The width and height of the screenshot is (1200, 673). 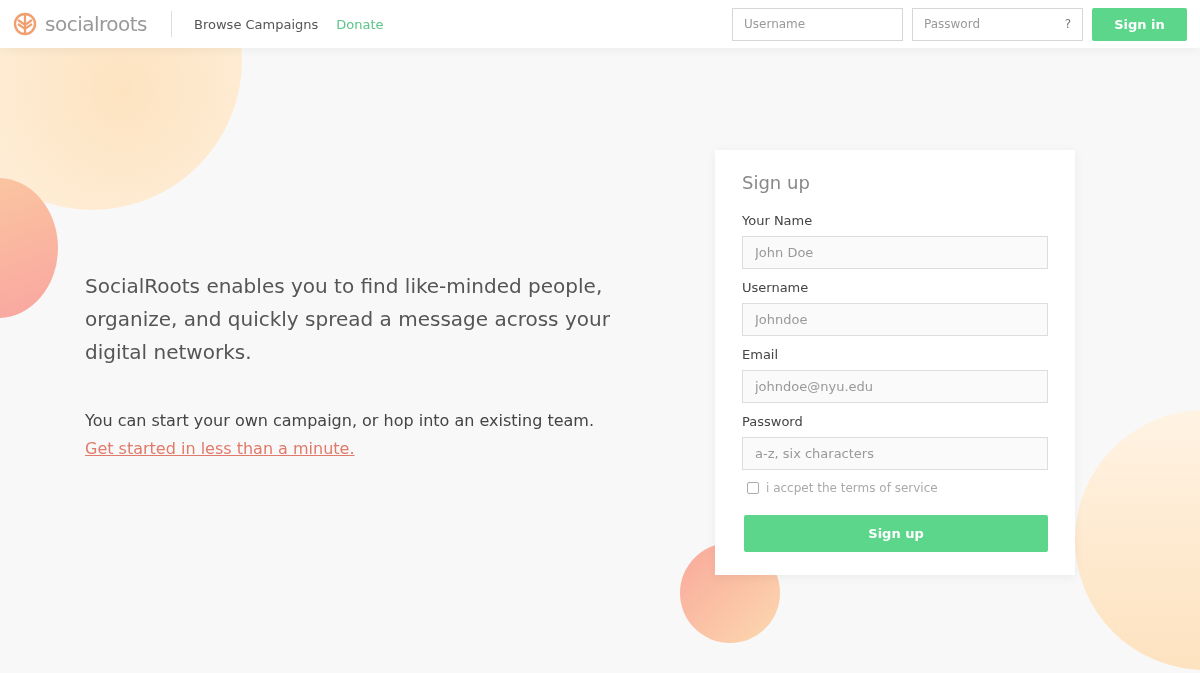 I want to click on intro-text: SocialRoots enables you to find like-minded people, organize, and quickly spread a message across your digital networks., so click(x=348, y=319).